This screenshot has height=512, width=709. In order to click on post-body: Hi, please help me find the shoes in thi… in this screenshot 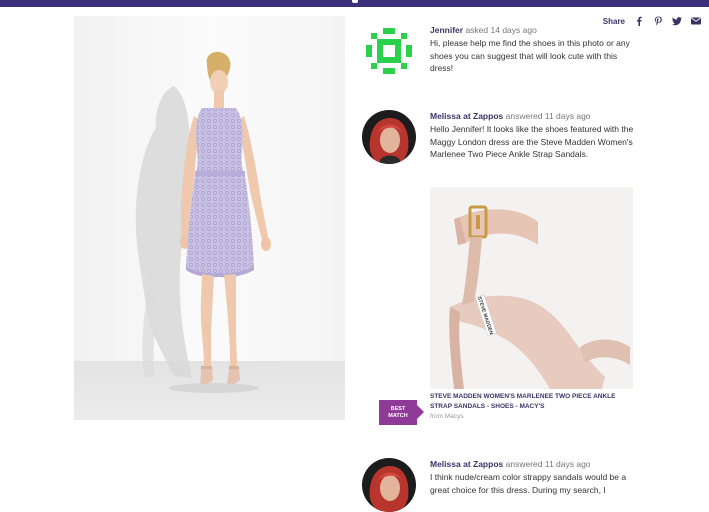, I will do `click(530, 55)`.